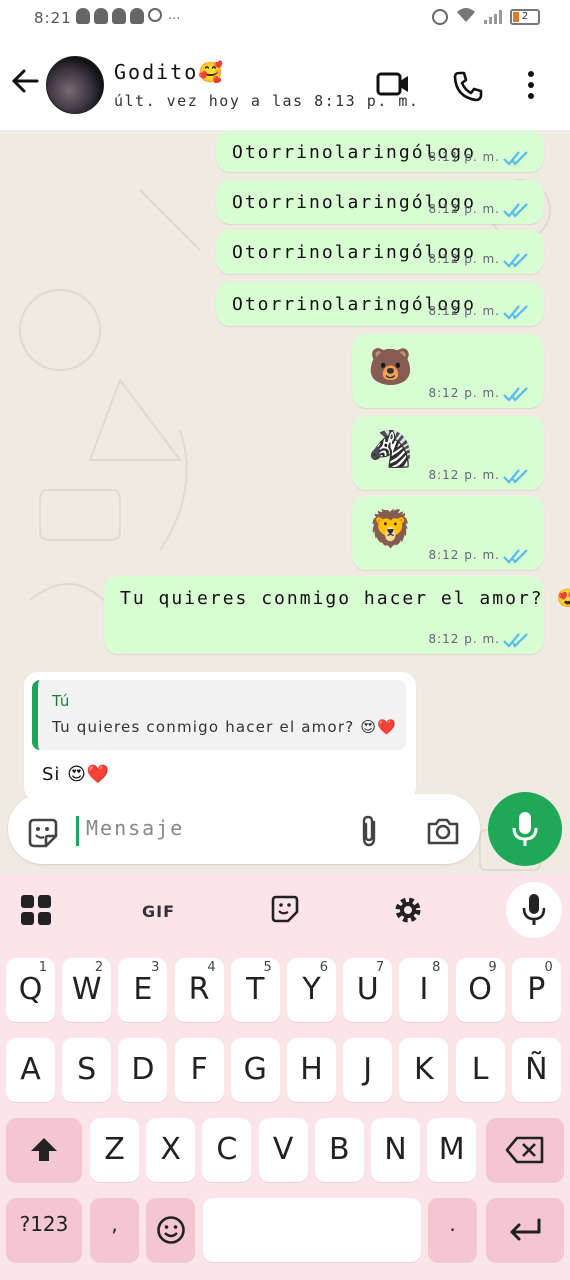 The image size is (570, 1280). What do you see at coordinates (536, 990) in the screenshot?
I see `key-p: P0` at bounding box center [536, 990].